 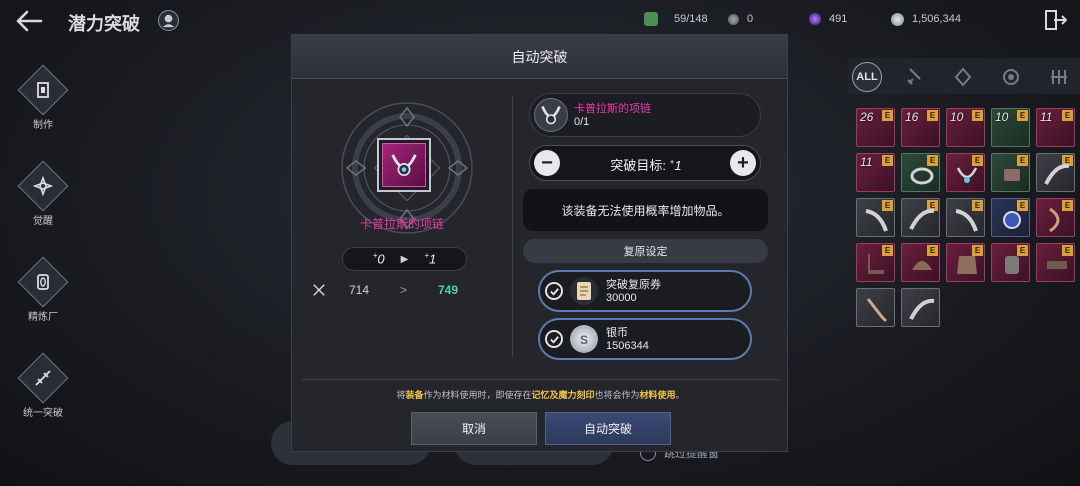 What do you see at coordinates (645, 210) in the screenshot?
I see `notice-text: 该装备无法使用概率增加物品。` at bounding box center [645, 210].